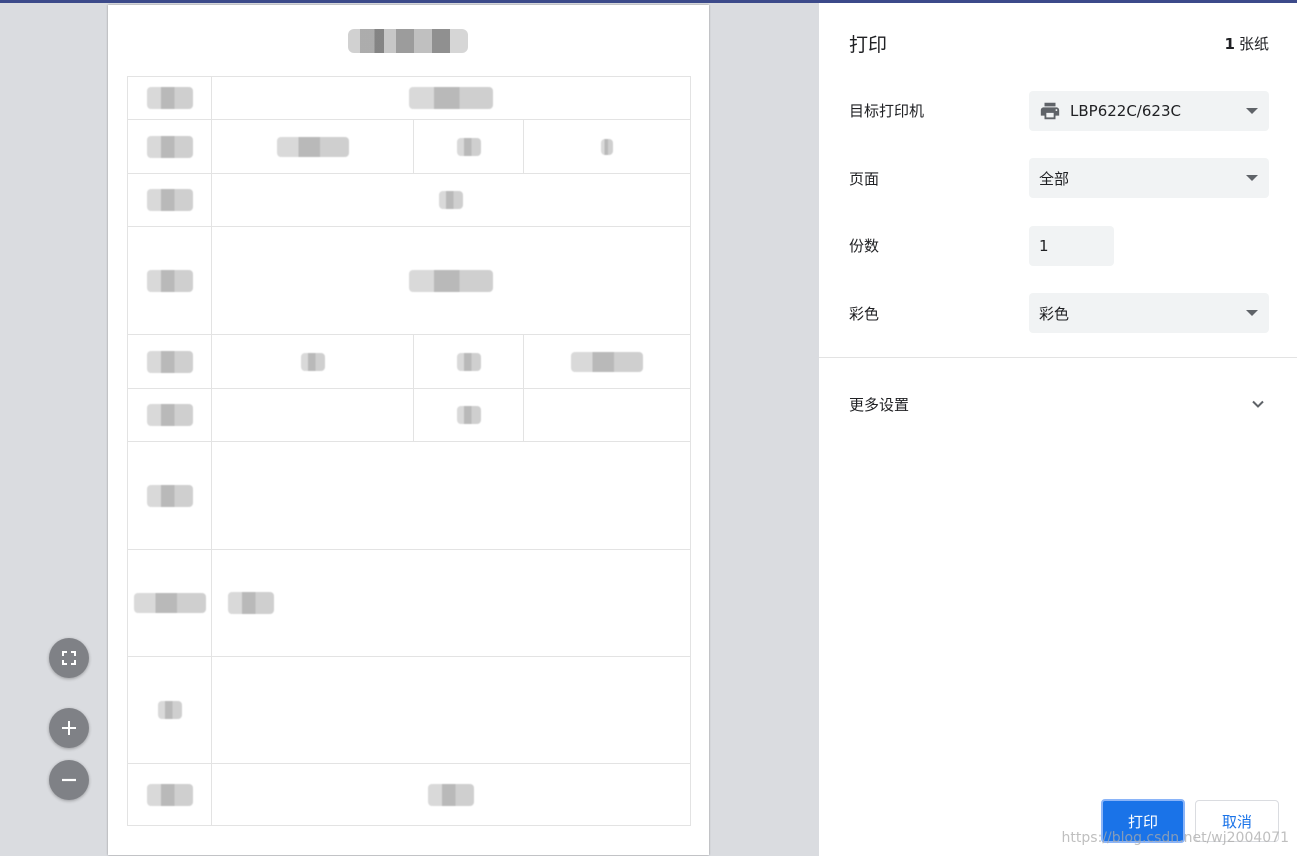 This screenshot has width=1297, height=856. What do you see at coordinates (887, 111) in the screenshot?
I see `printer-label: 目标打印机` at bounding box center [887, 111].